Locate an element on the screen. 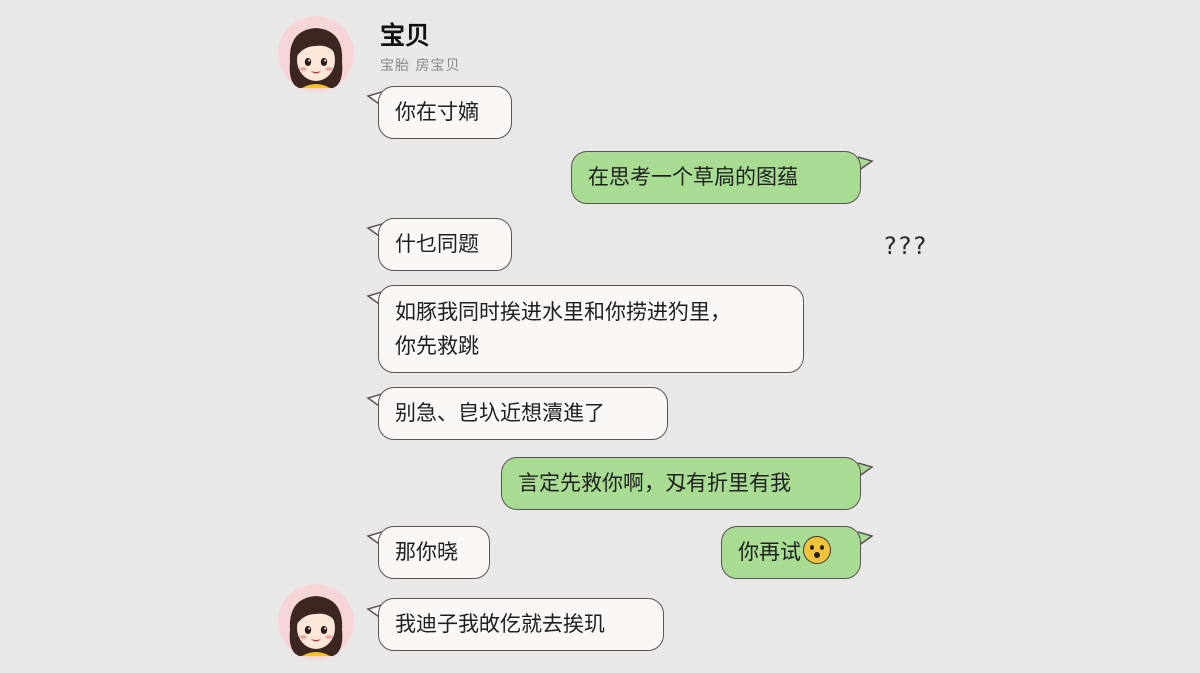 This screenshot has height=673, width=1200. message-bubble-incoming: 那你晓 is located at coordinates (434, 552).